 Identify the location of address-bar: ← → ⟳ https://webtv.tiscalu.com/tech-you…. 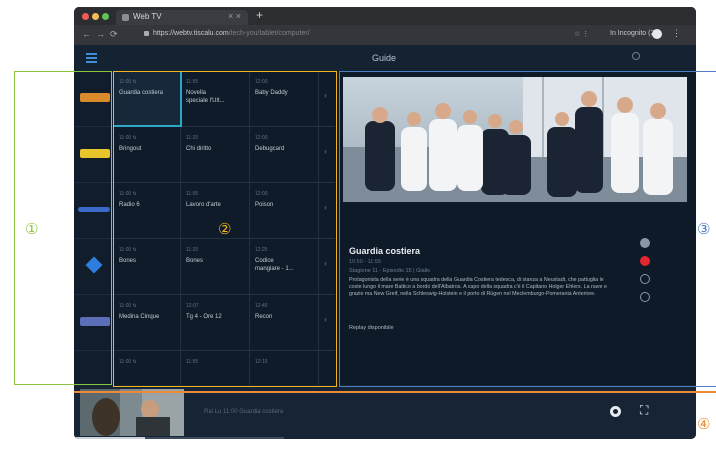
(385, 35).